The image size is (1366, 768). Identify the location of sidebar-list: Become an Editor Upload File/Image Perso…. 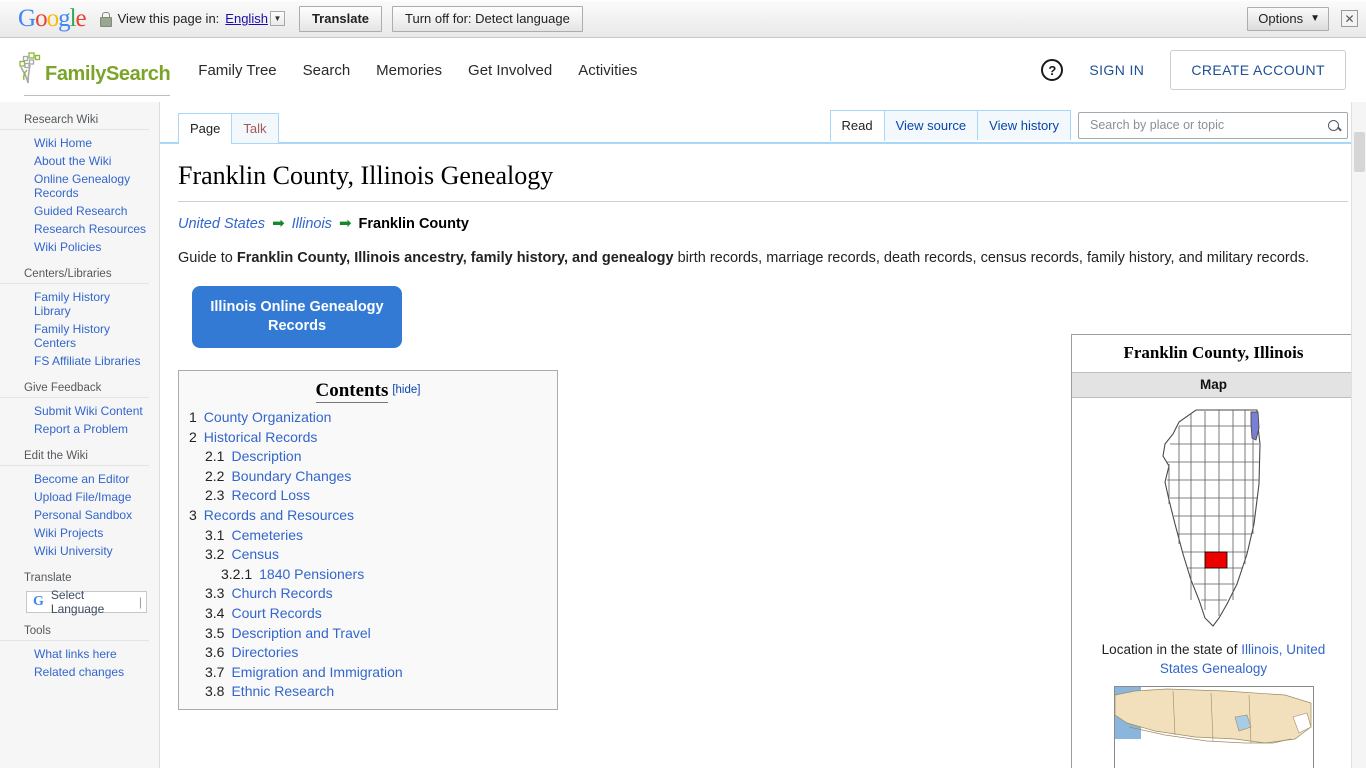
(74, 512).